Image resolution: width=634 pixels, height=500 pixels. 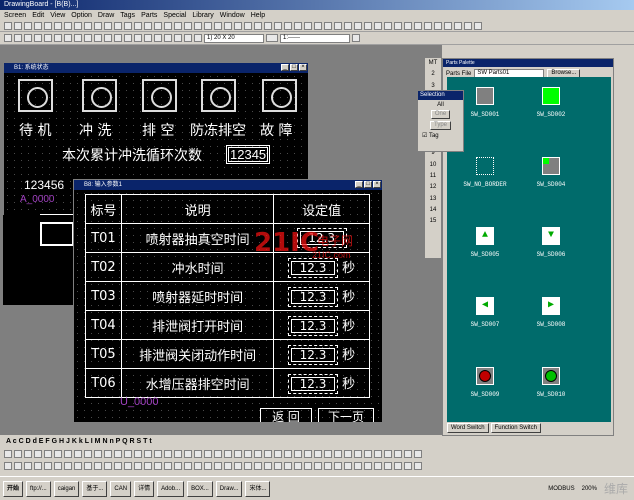 What do you see at coordinates (234, 38) in the screenshot?
I see `zoom-select: 1) 20 X 20` at bounding box center [234, 38].